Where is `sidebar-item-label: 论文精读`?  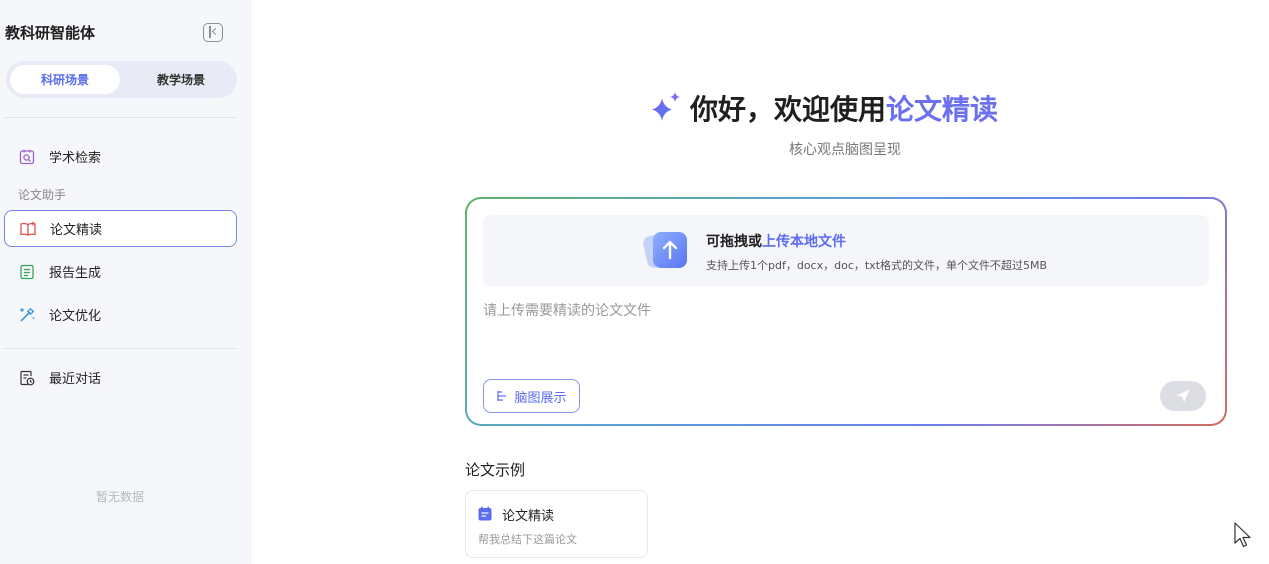
sidebar-item-label: 论文精读 is located at coordinates (76, 230).